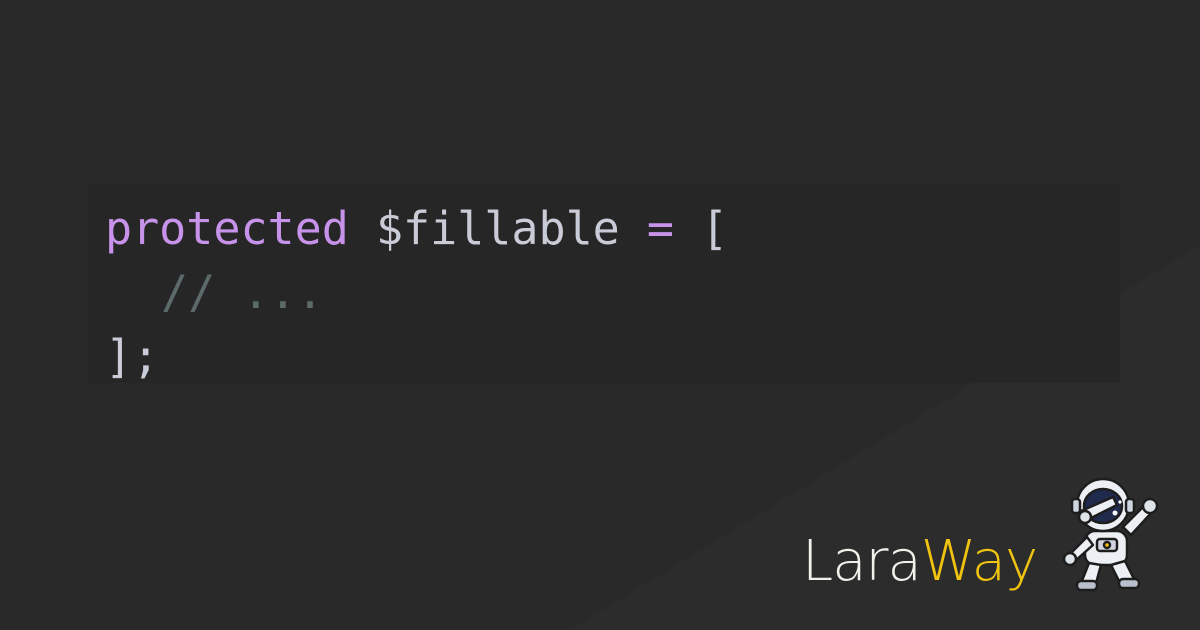 This screenshot has height=630, width=1200. I want to click on logo-text-lara: Lara, so click(862, 561).